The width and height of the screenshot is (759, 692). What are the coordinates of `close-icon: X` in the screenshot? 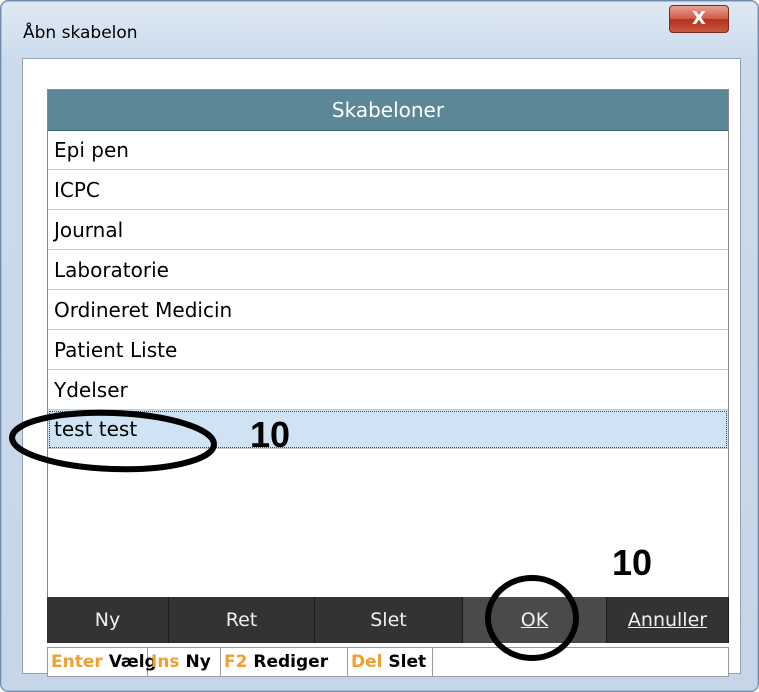 It's located at (699, 18).